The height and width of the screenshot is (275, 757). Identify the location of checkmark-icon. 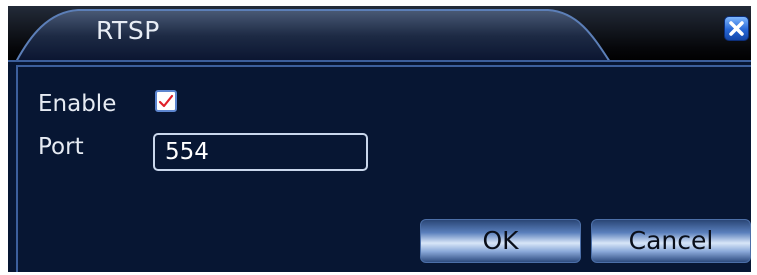
(166, 101).